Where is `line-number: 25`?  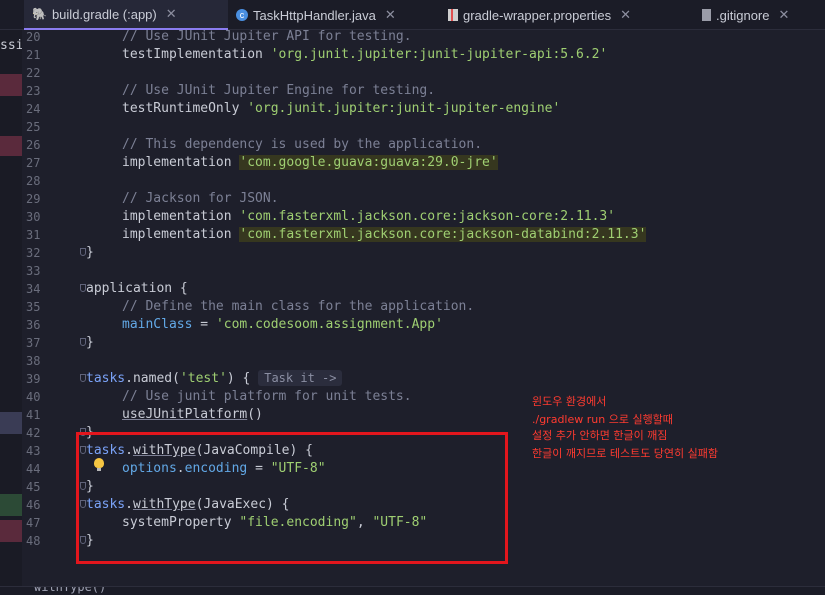 line-number: 25 is located at coordinates (33, 127).